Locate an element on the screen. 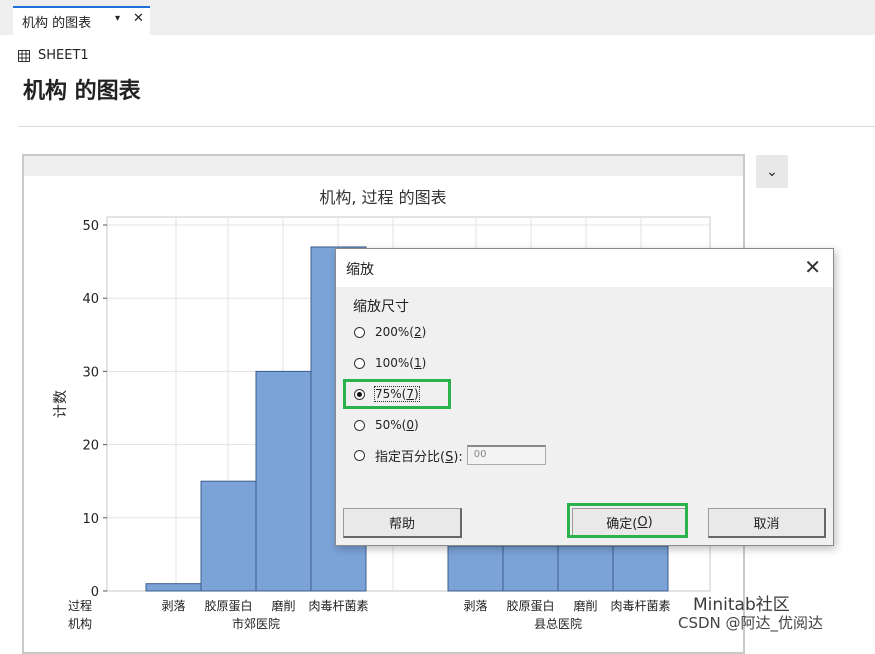 The width and height of the screenshot is (875, 654). cancel-button: 取消 is located at coordinates (767, 523).